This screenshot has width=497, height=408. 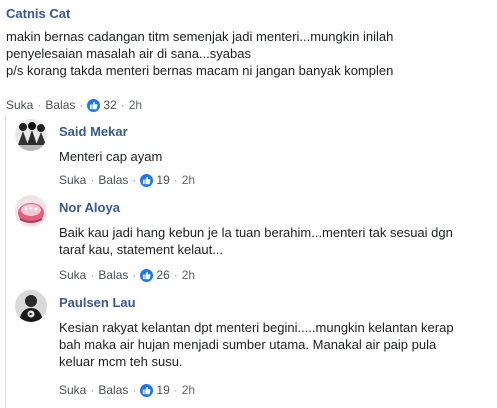 What do you see at coordinates (38, 13) in the screenshot?
I see `comment-author: Catnis Cat` at bounding box center [38, 13].